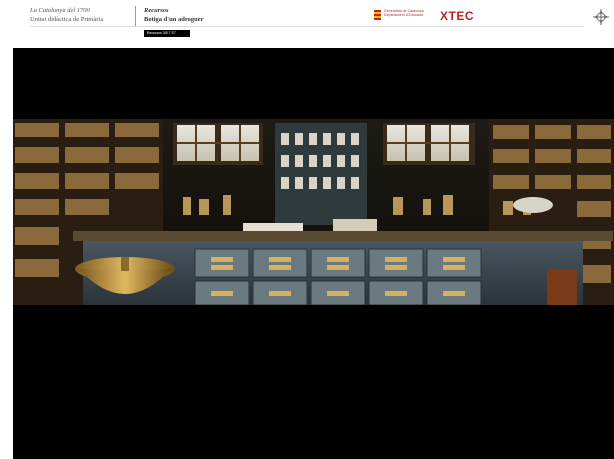  I want to click on section-label: Recursos, so click(156, 10).